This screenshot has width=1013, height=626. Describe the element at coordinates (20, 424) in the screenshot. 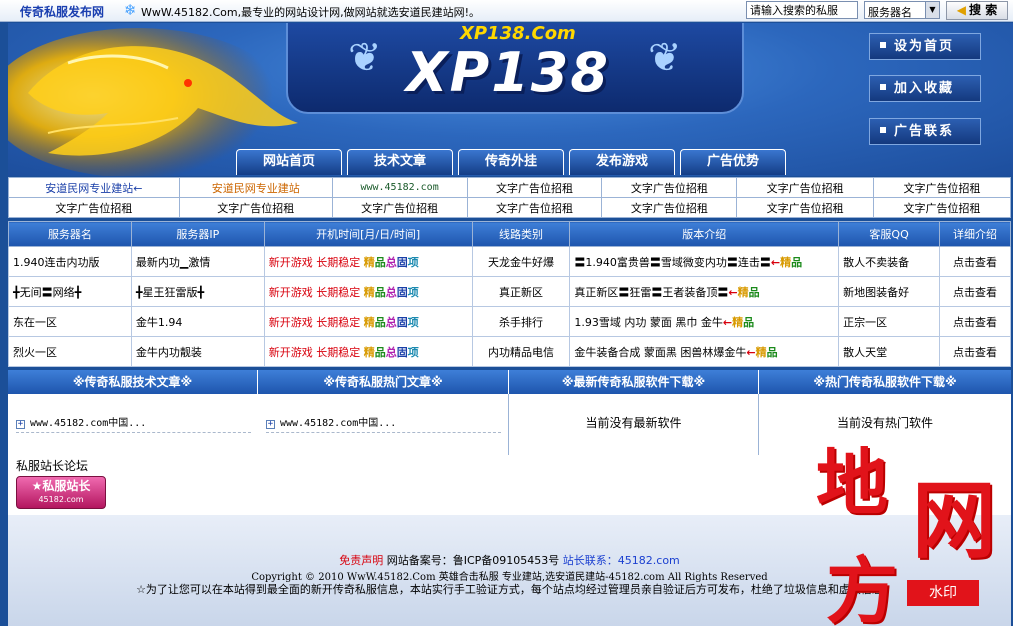

I see `plus-box-icon: +` at that location.